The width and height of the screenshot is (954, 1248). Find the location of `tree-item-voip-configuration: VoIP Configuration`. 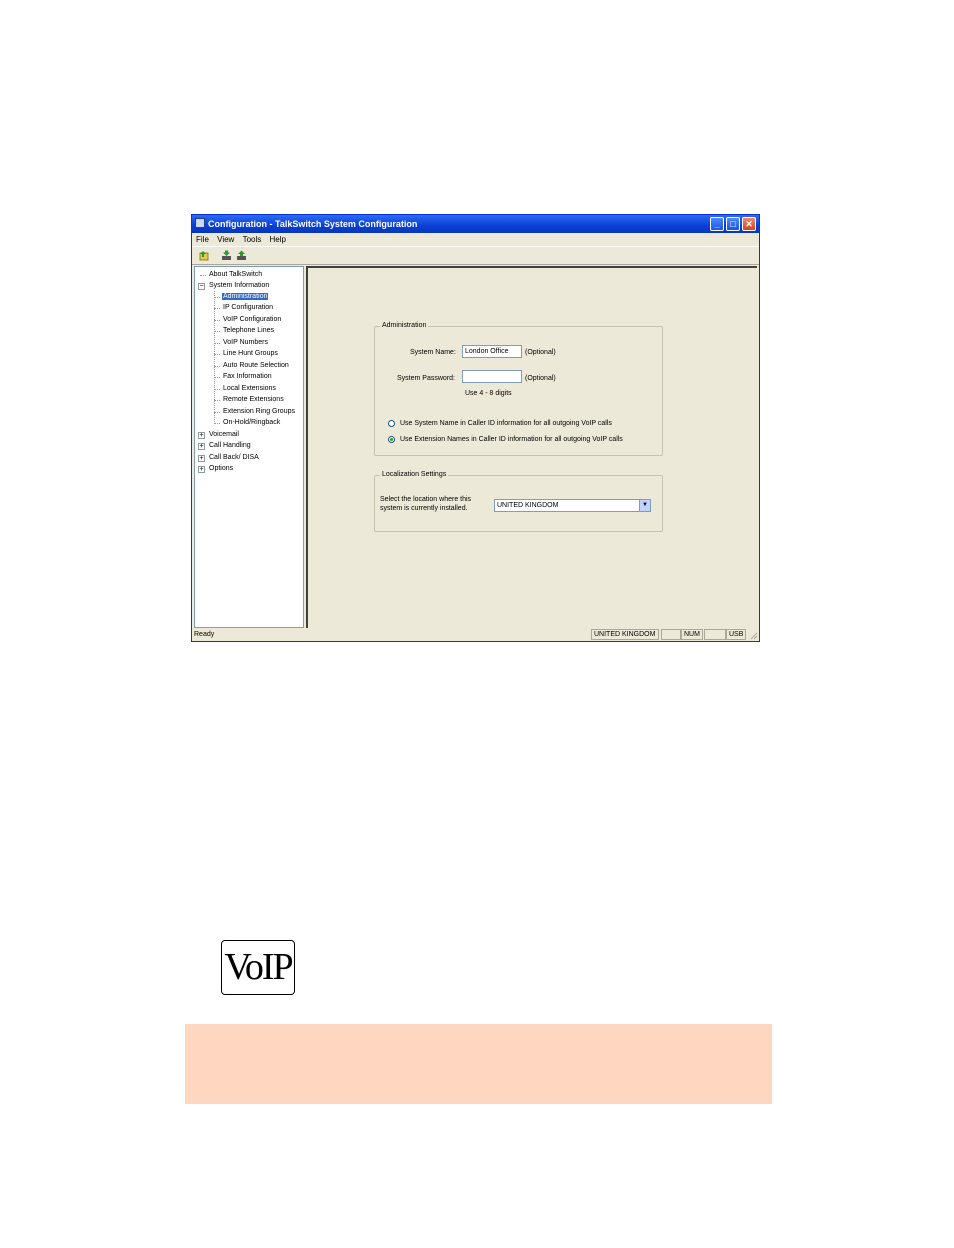

tree-item-voip-configuration: VoIP Configuration is located at coordinates (252, 319).